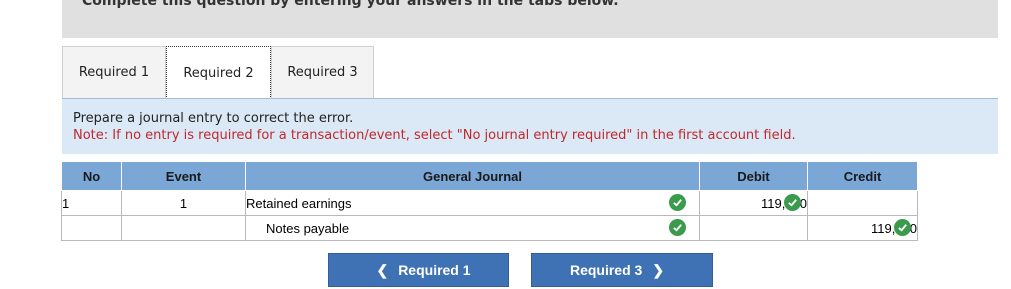  Describe the element at coordinates (434, 270) in the screenshot. I see `previous-button-label: Required 1` at that location.